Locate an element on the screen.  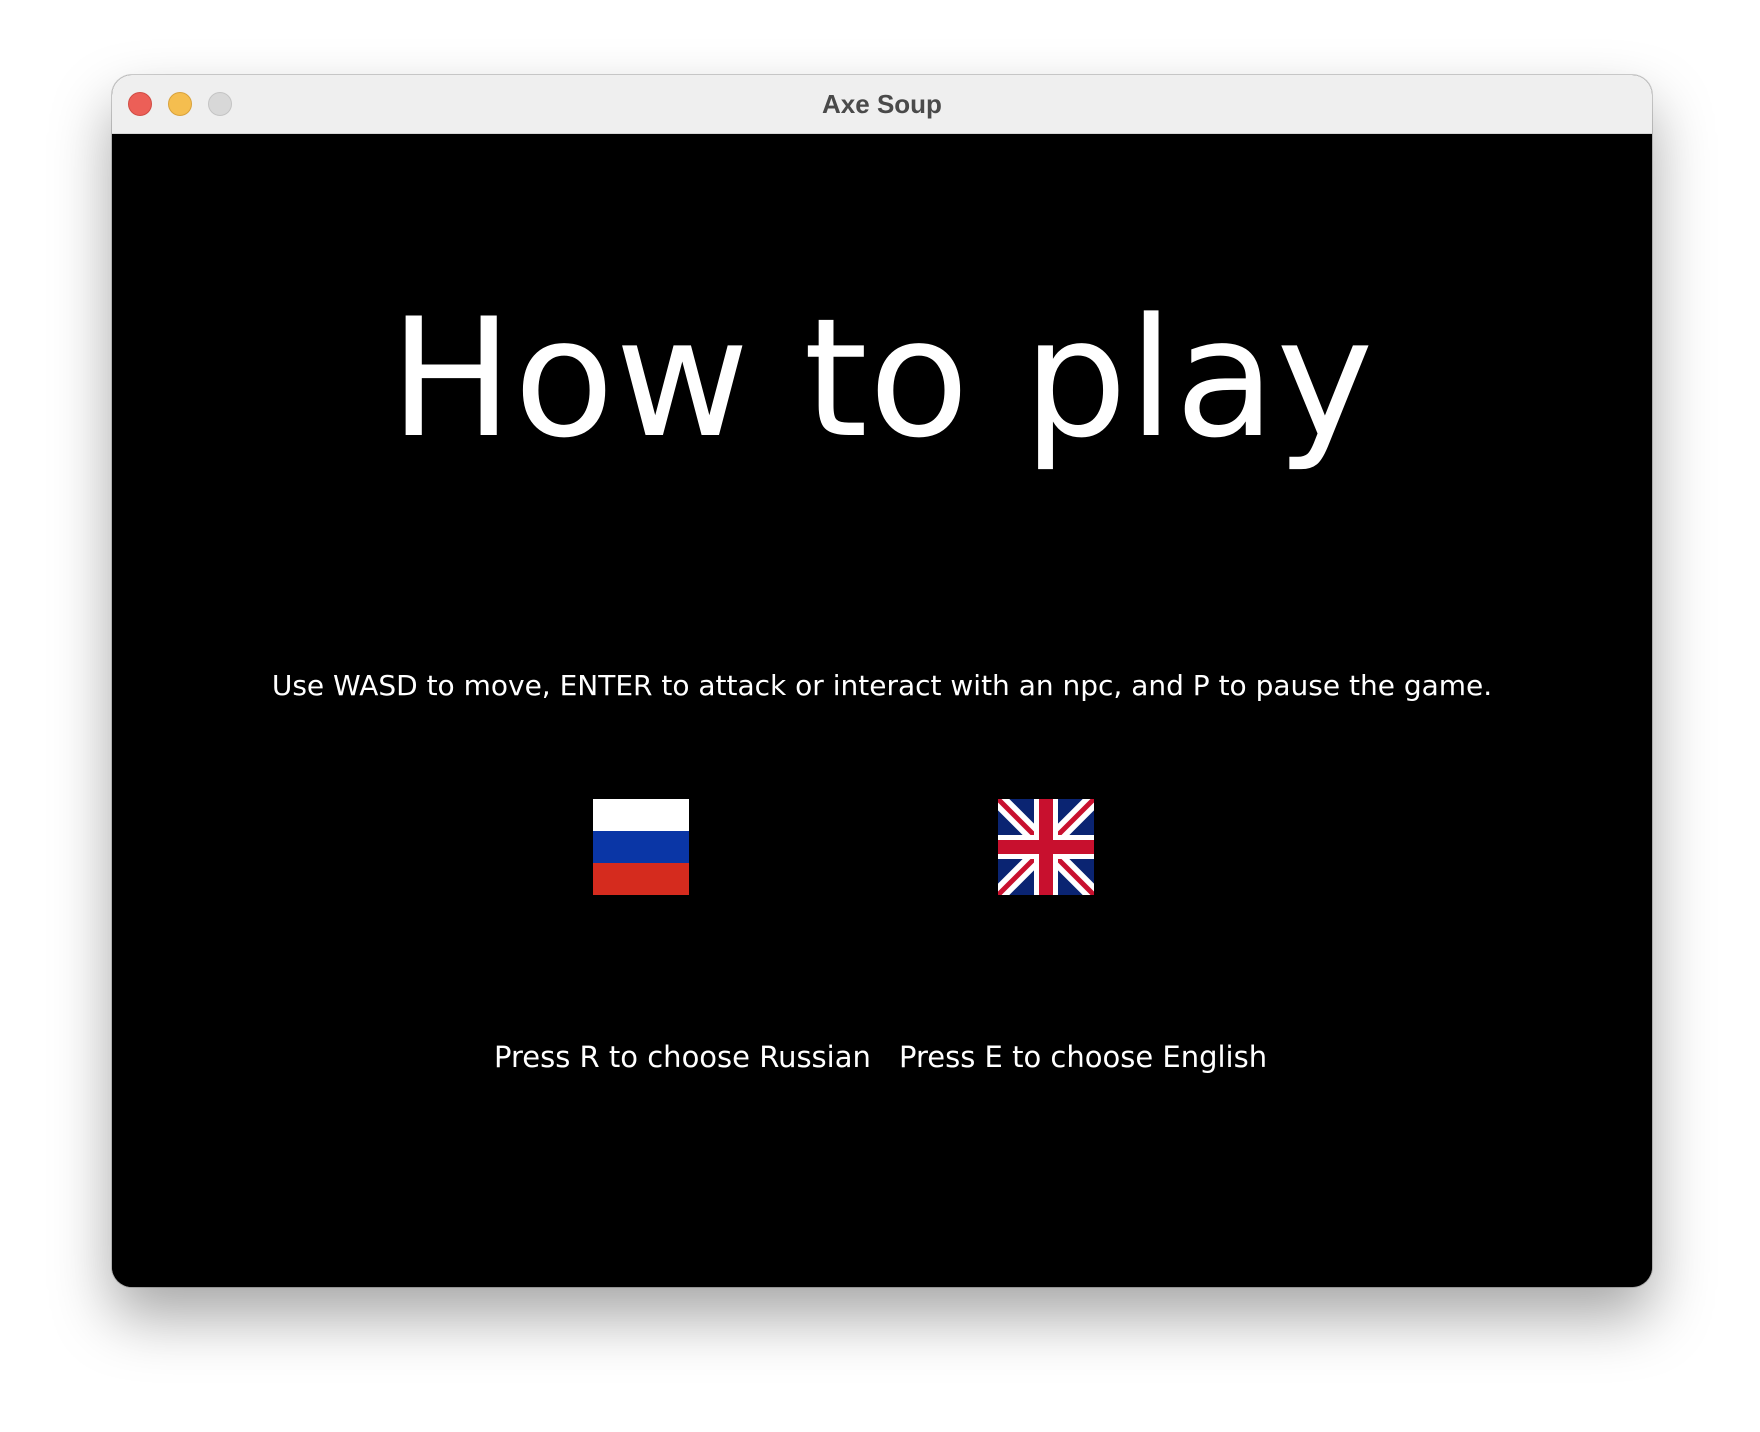
title-bar: Axe Soup is located at coordinates (882, 104).